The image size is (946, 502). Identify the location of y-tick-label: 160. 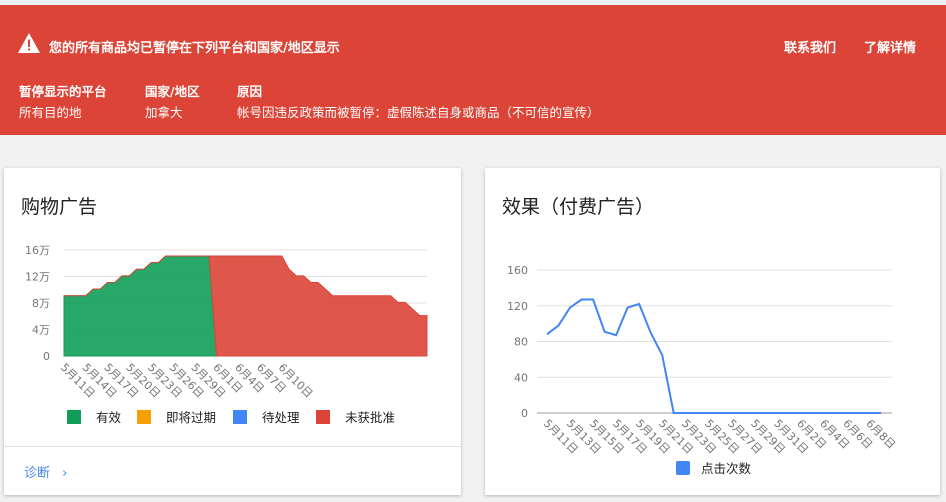
(517, 270).